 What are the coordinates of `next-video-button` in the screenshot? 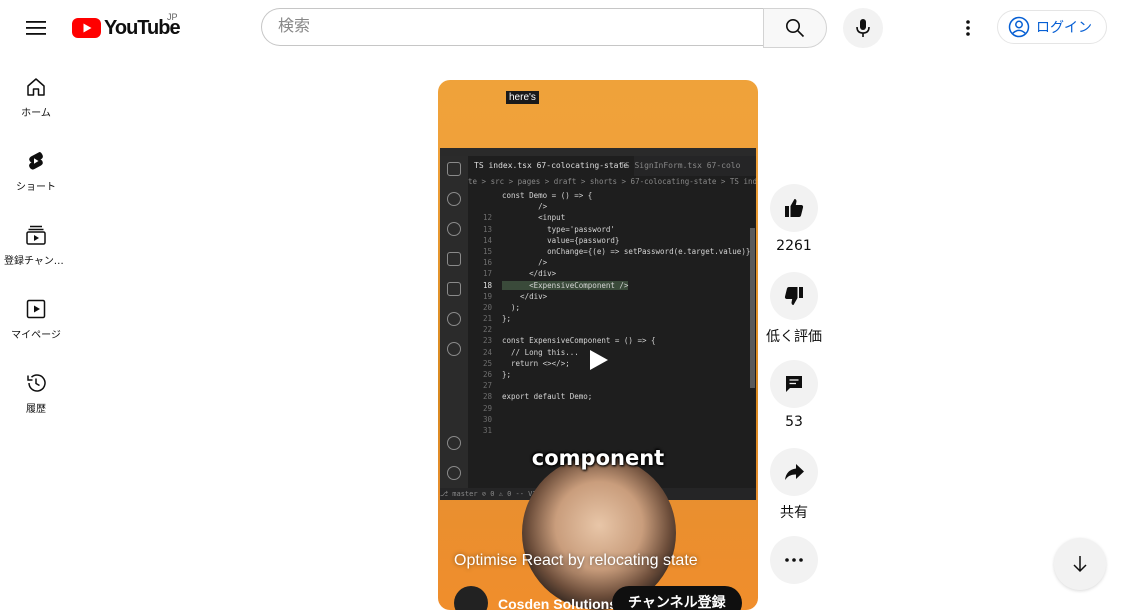 It's located at (1080, 564).